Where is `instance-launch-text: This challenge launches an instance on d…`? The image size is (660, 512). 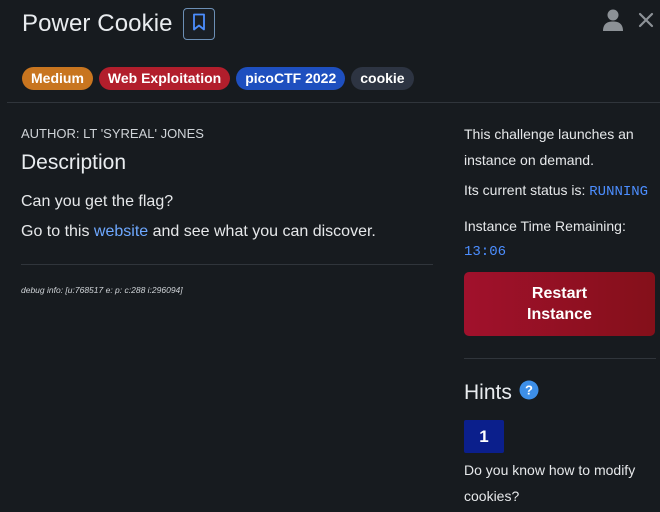
instance-launch-text: This challenge launches an instance on d… is located at coordinates (549, 147).